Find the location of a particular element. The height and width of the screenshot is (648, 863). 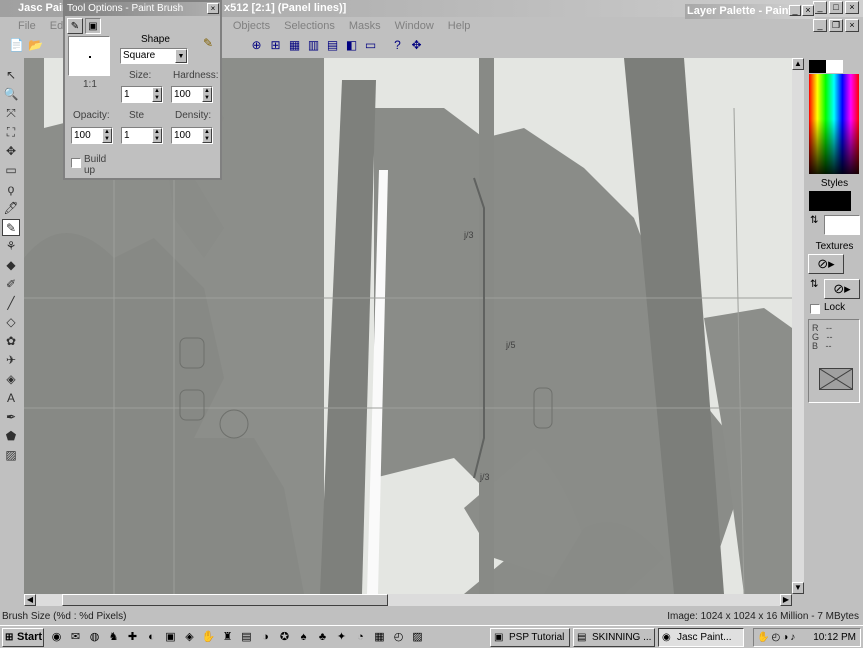

start-button: ⊞ Start is located at coordinates (23, 637).